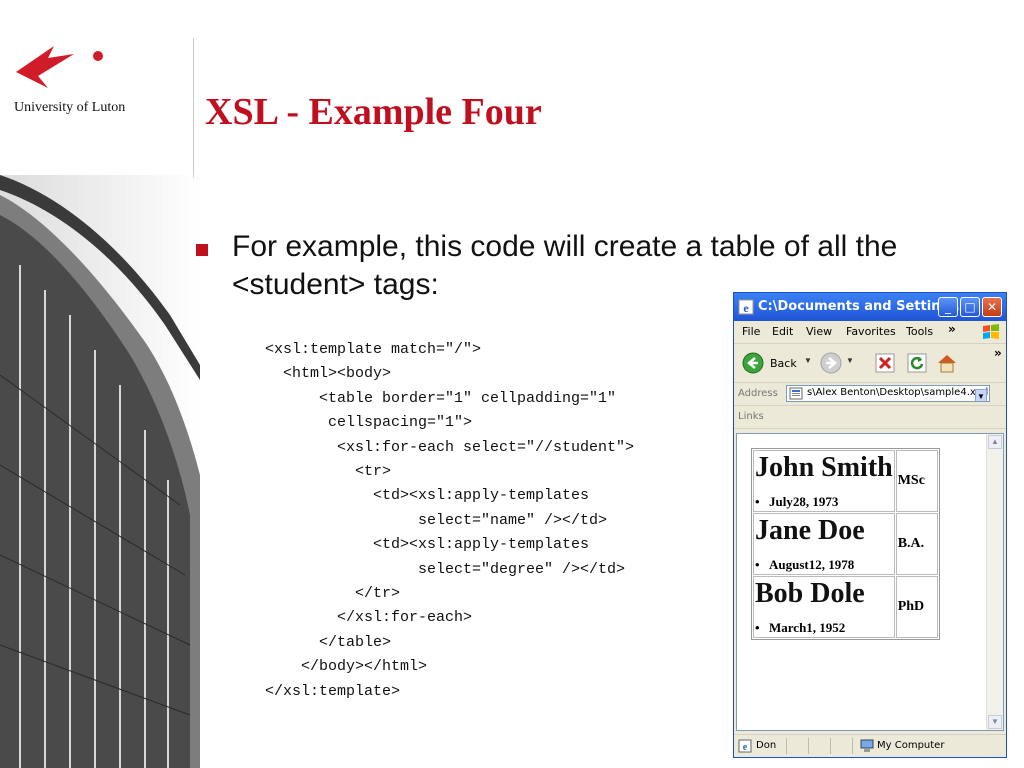 The width and height of the screenshot is (1024, 768). What do you see at coordinates (812, 564) in the screenshot?
I see `student-dob-text: August12, 1978` at bounding box center [812, 564].